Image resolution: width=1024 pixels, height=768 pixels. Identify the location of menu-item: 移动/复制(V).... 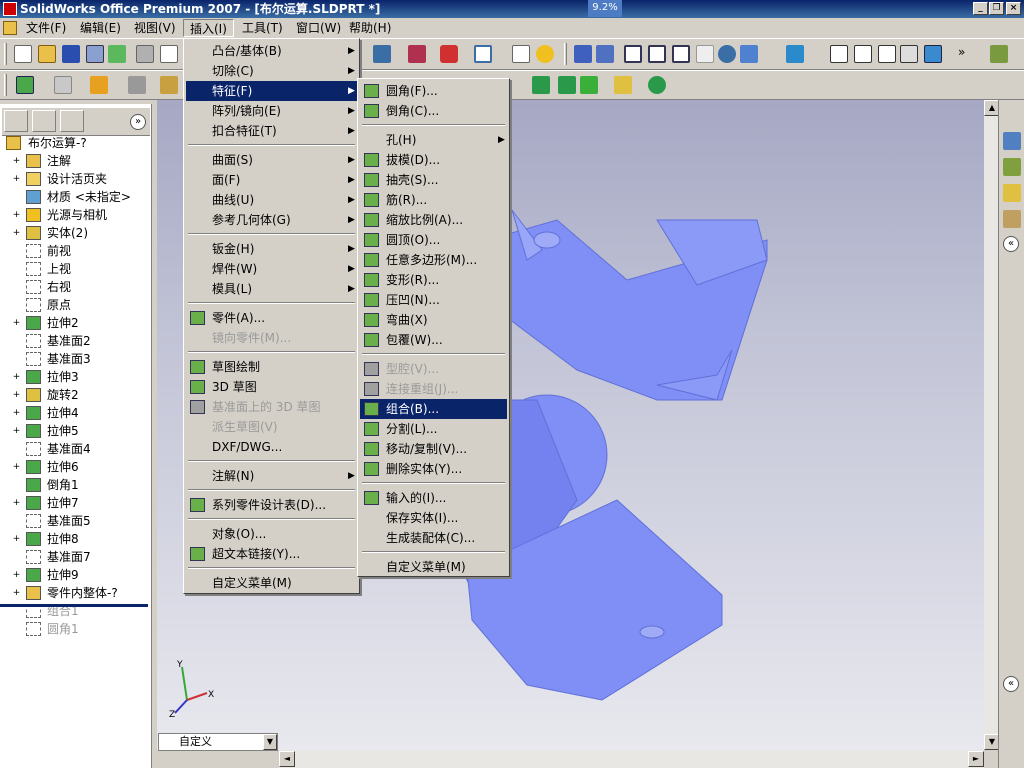
(433, 449).